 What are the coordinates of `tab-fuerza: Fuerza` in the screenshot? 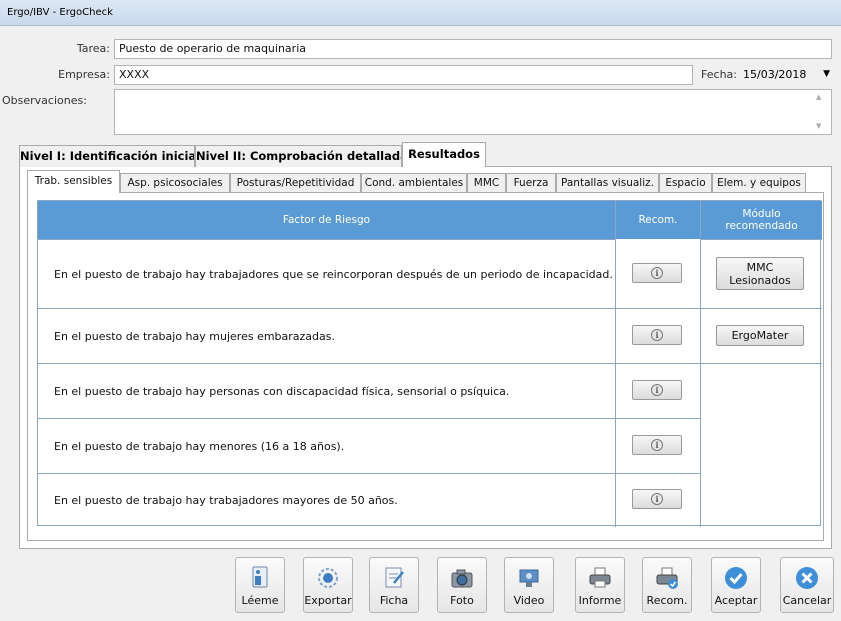 It's located at (531, 183).